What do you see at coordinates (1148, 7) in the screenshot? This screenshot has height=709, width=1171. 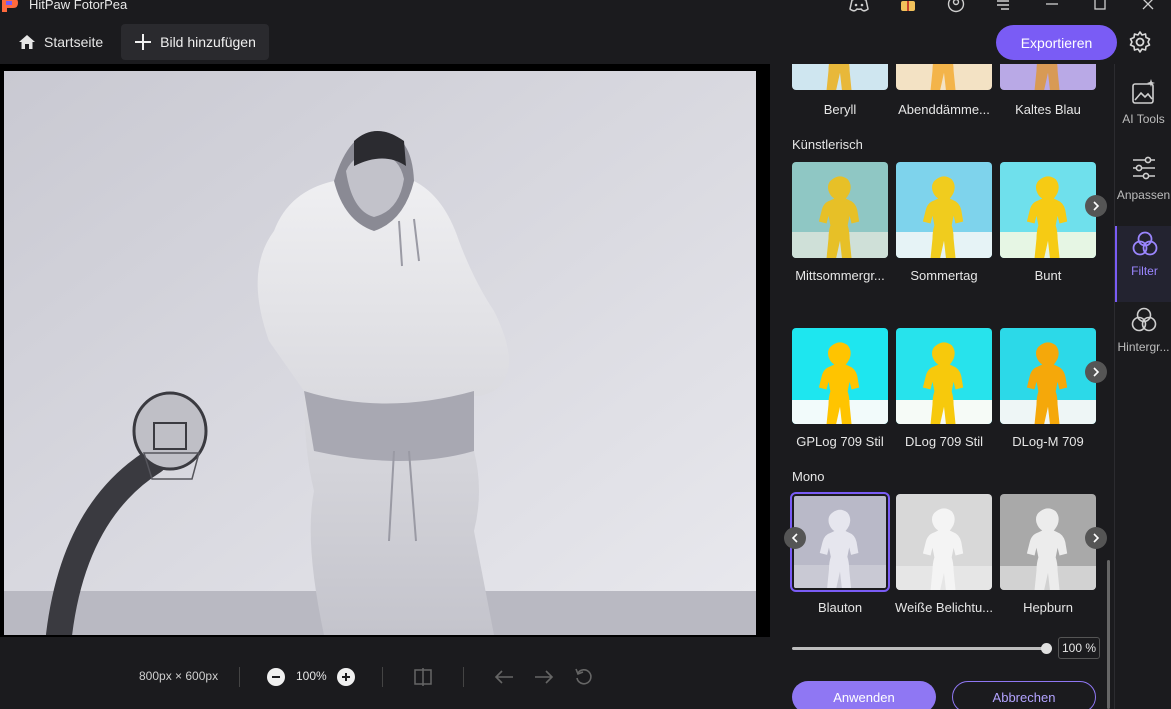 I see `close-icon` at bounding box center [1148, 7].